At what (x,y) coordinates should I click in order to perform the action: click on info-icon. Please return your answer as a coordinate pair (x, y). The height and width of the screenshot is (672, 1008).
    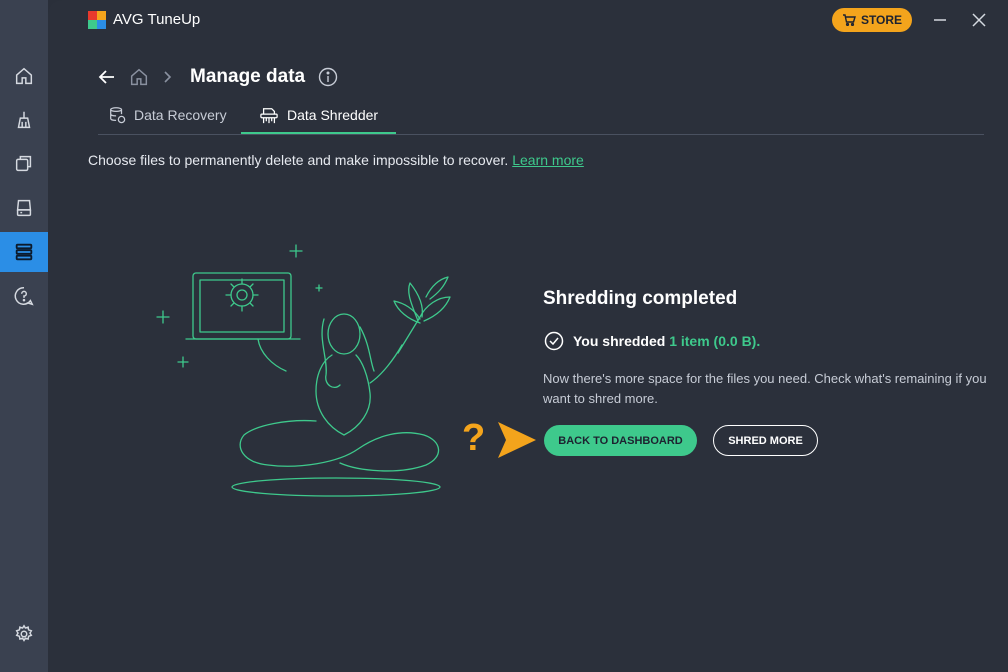
    Looking at the image, I should click on (328, 77).